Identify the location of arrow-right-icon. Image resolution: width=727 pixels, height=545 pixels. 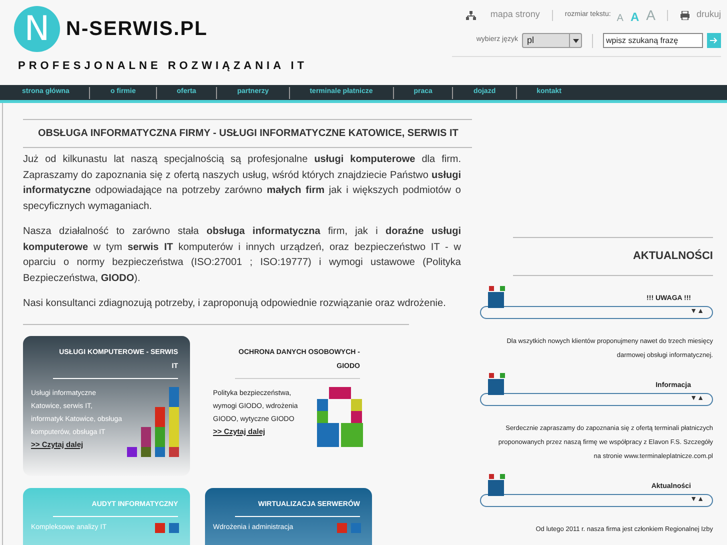
(714, 40).